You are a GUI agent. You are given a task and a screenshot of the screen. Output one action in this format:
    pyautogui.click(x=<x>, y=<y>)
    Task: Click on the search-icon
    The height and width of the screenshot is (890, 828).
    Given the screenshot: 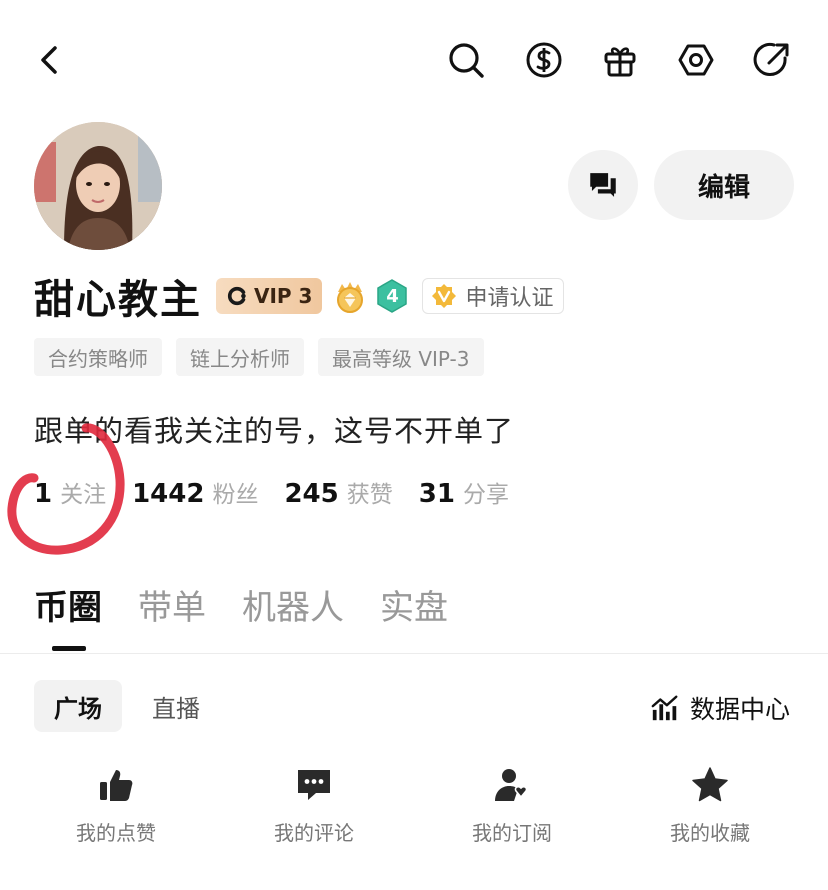 What is the action you would take?
    pyautogui.click(x=466, y=60)
    